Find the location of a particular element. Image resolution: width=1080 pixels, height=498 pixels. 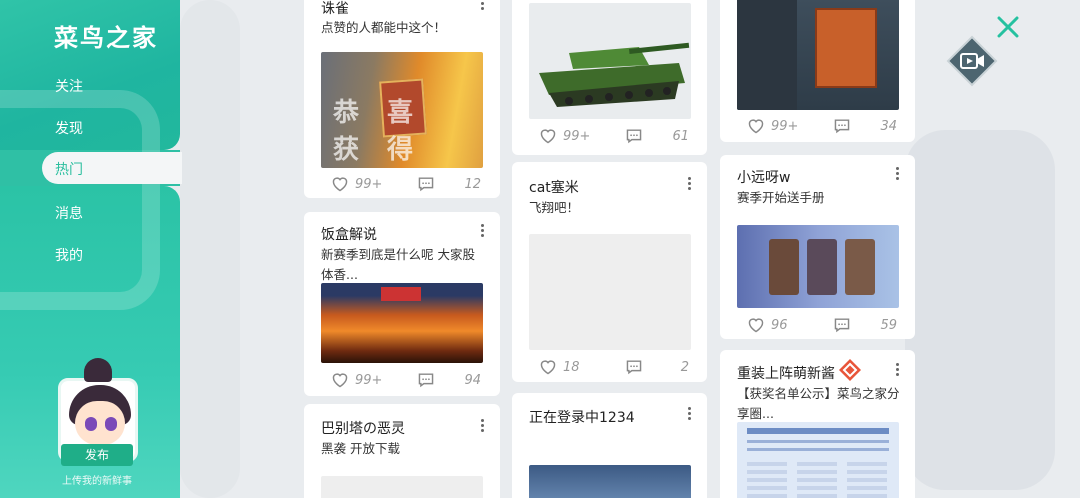

post-card: cat塞米 飞翔吧！ 18 2 is located at coordinates (609, 272).